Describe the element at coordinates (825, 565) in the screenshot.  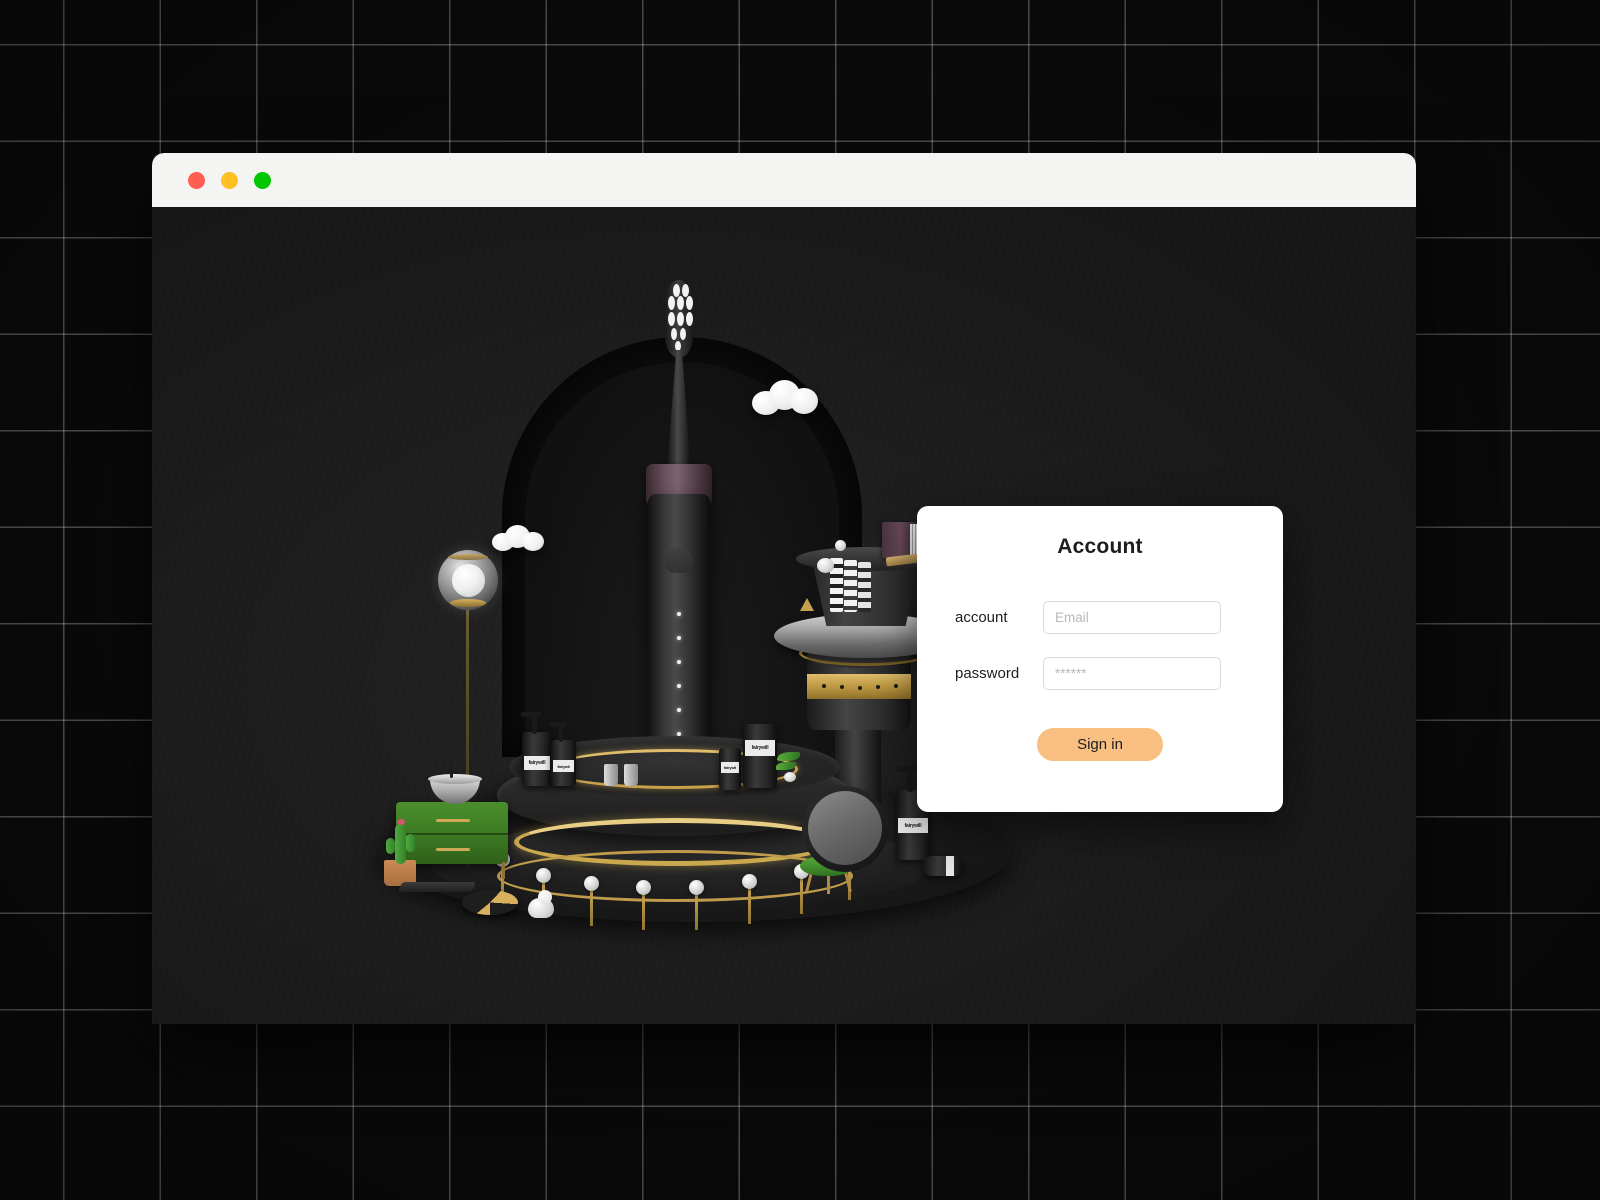
I see `basin-orb` at that location.